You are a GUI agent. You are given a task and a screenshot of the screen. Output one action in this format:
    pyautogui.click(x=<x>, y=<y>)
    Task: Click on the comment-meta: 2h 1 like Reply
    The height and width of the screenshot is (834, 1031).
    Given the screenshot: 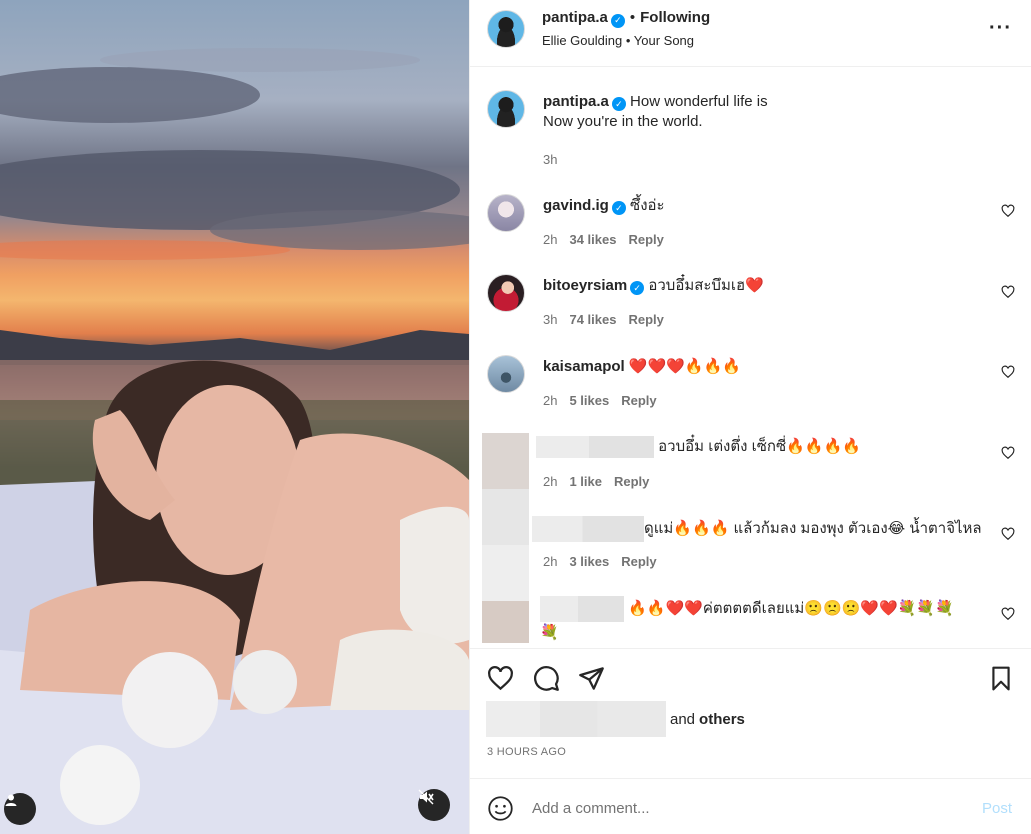 What is the action you would take?
    pyautogui.click(x=596, y=481)
    